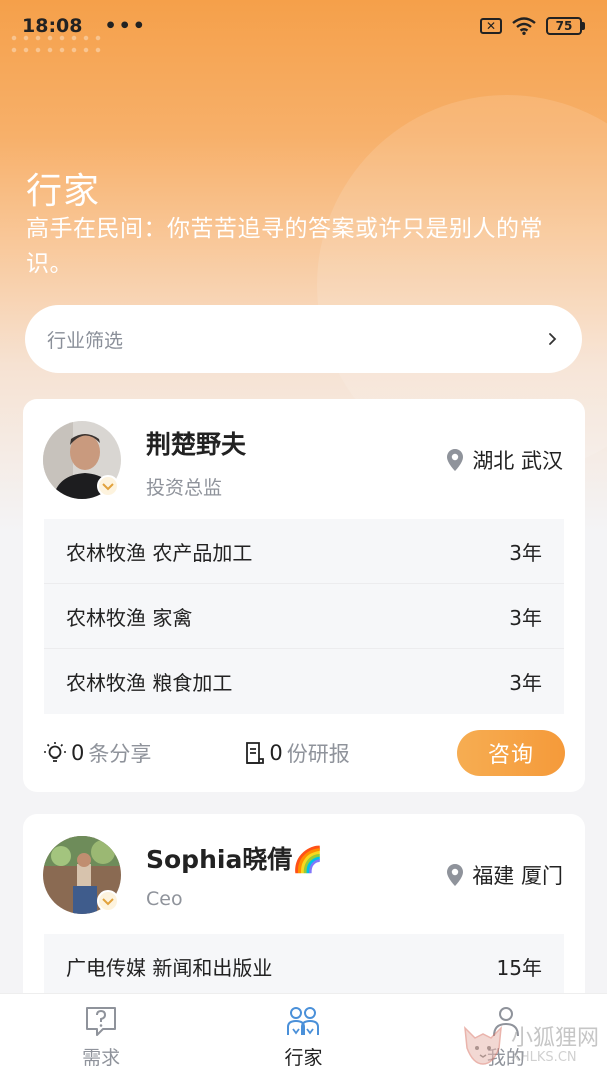 The height and width of the screenshot is (1080, 607). Describe the element at coordinates (276, 753) in the screenshot. I see `reports-count: 0` at that location.